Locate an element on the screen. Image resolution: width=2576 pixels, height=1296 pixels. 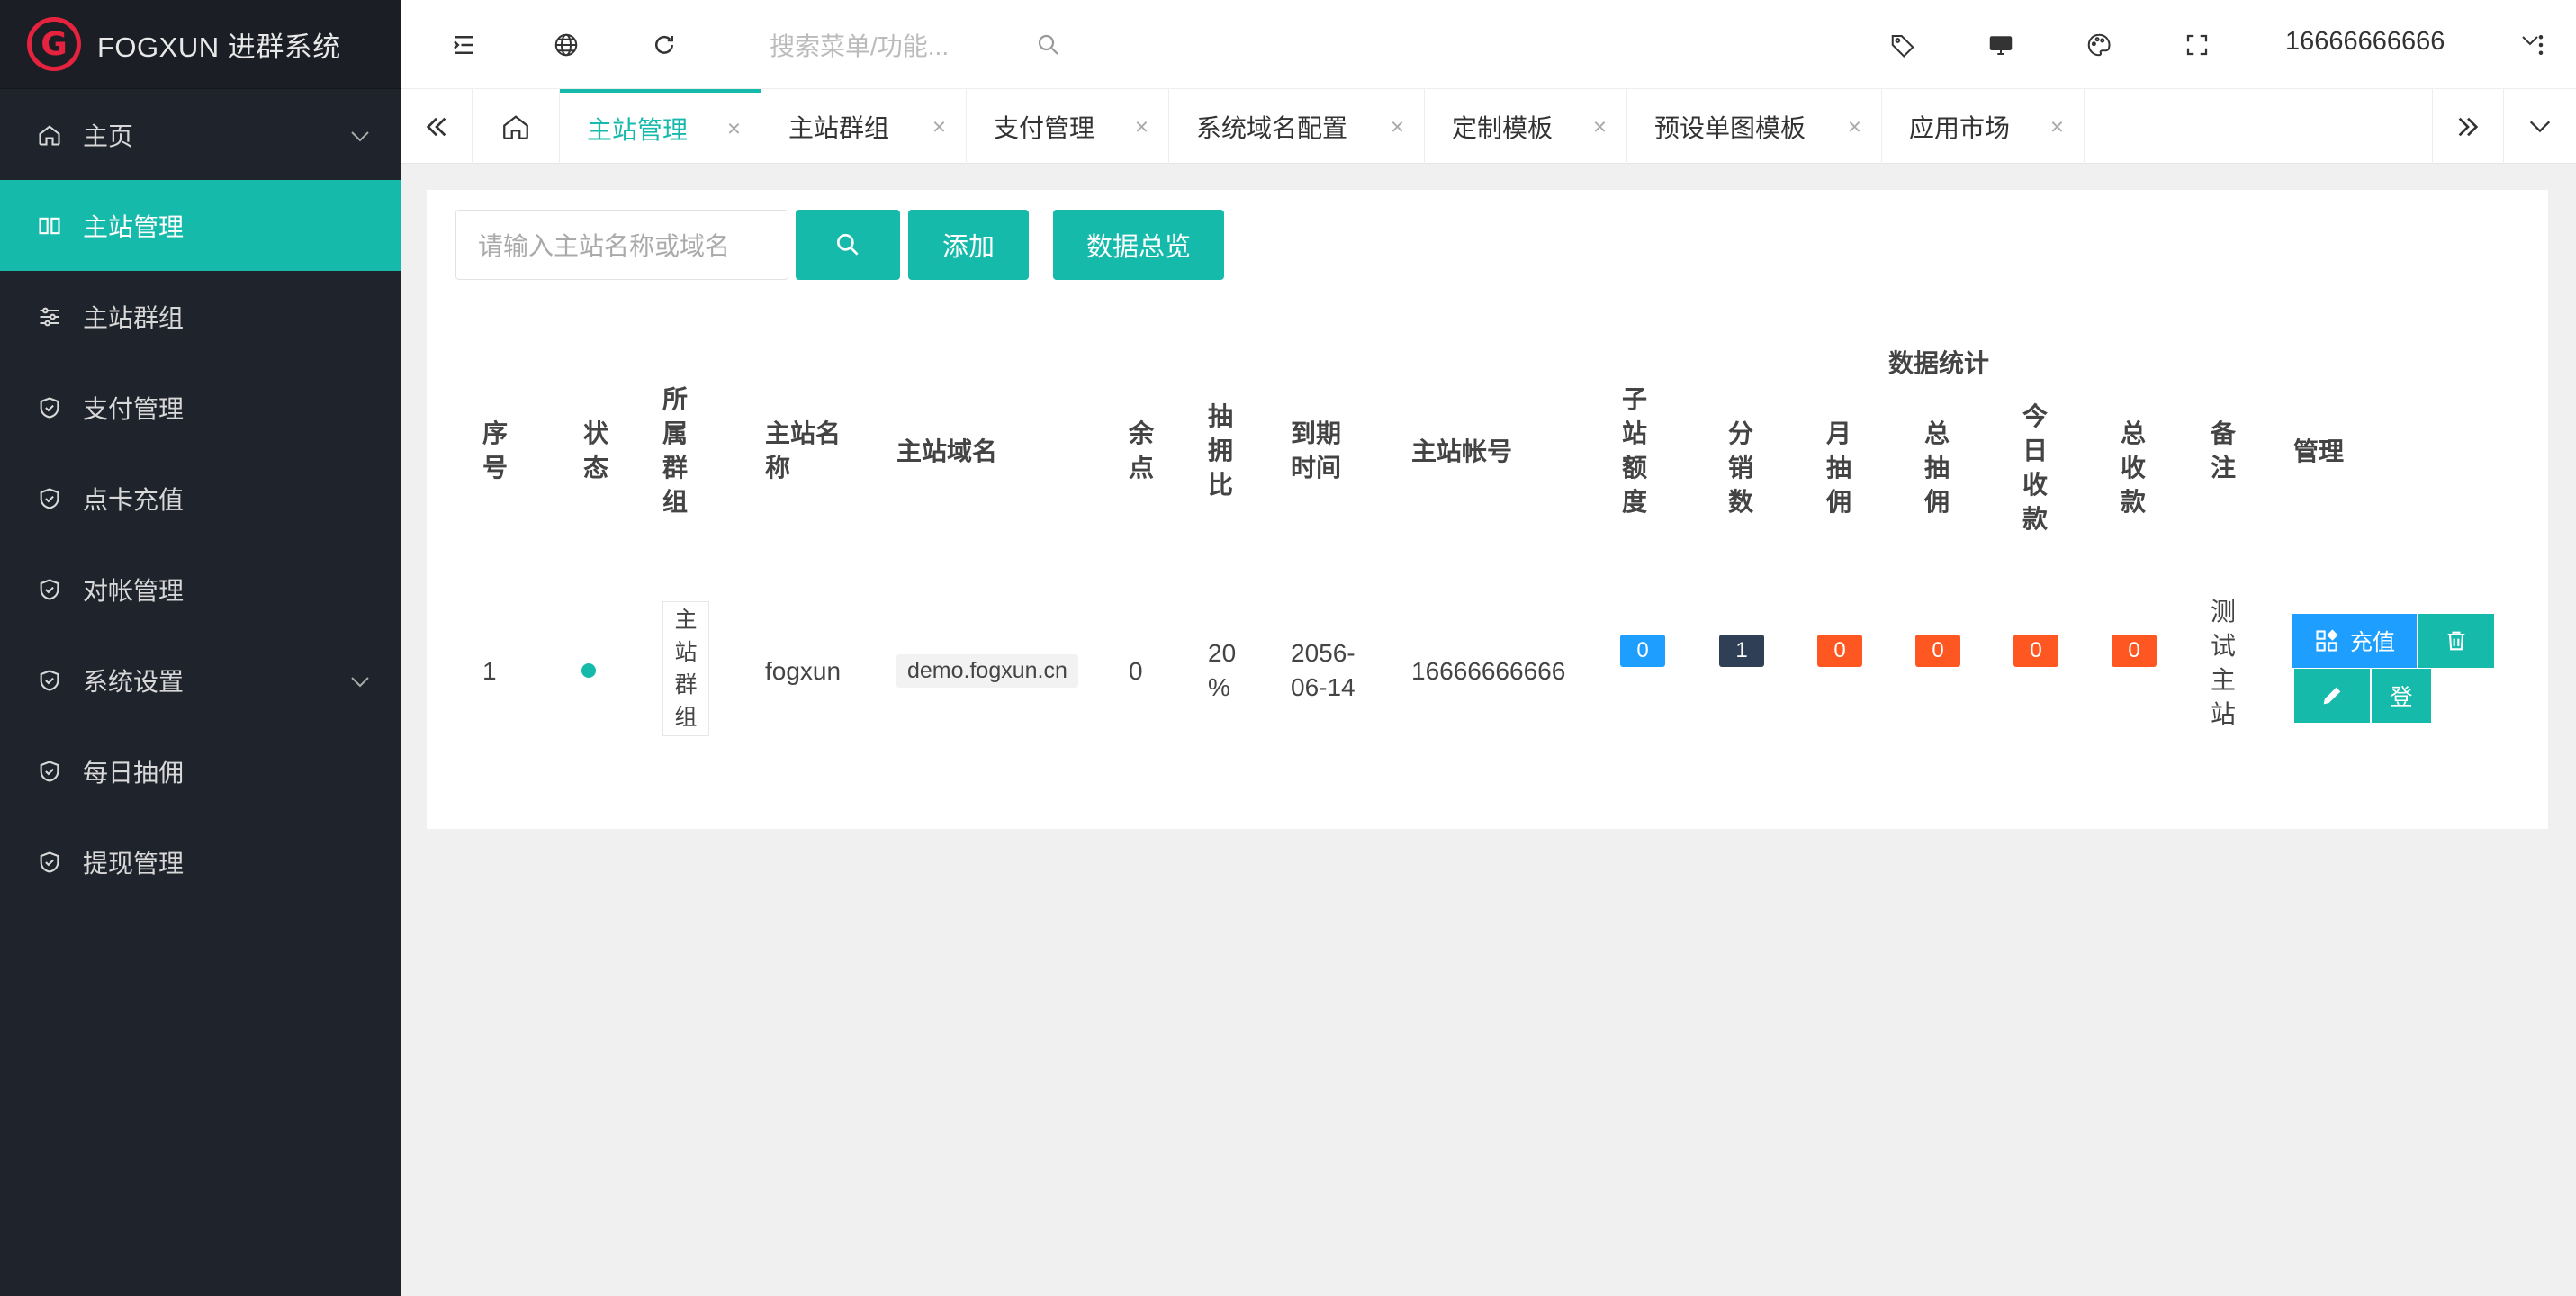
add-button: 添加 is located at coordinates (968, 245).